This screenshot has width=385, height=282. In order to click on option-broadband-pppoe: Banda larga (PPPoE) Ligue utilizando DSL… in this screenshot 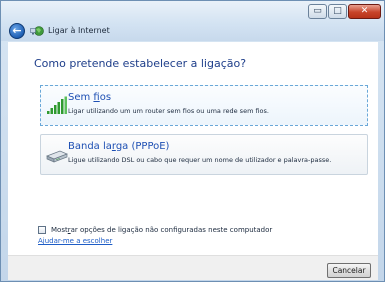, I will do `click(204, 154)`.